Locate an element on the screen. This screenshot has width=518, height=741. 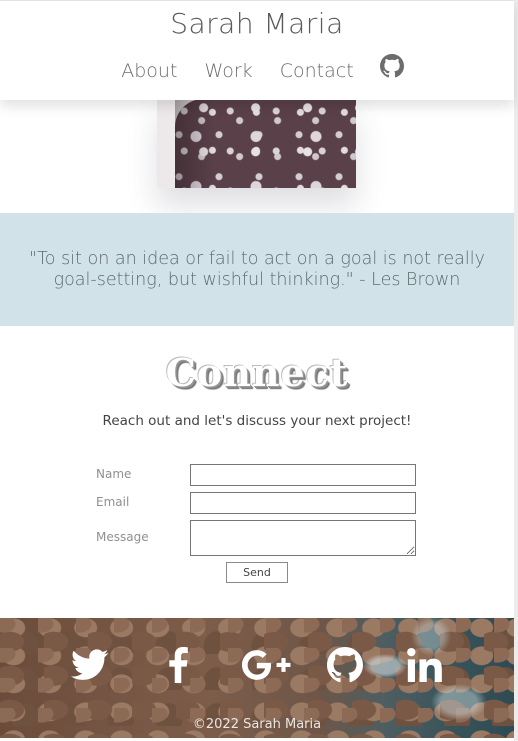
google-plus-icon is located at coordinates (266, 665).